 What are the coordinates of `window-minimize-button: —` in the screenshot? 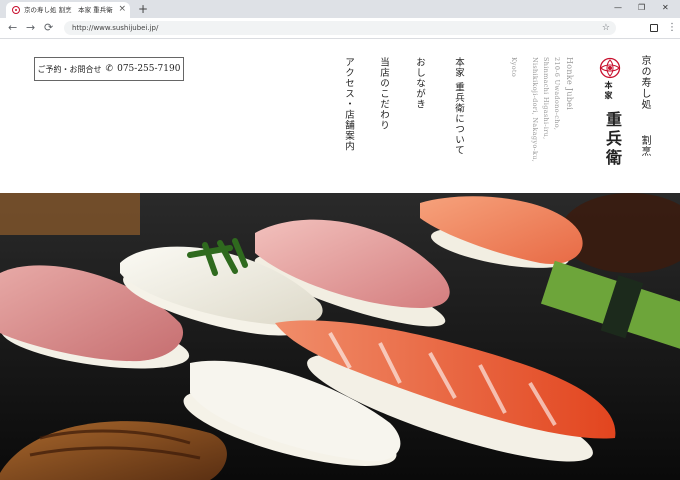 It's located at (618, 8).